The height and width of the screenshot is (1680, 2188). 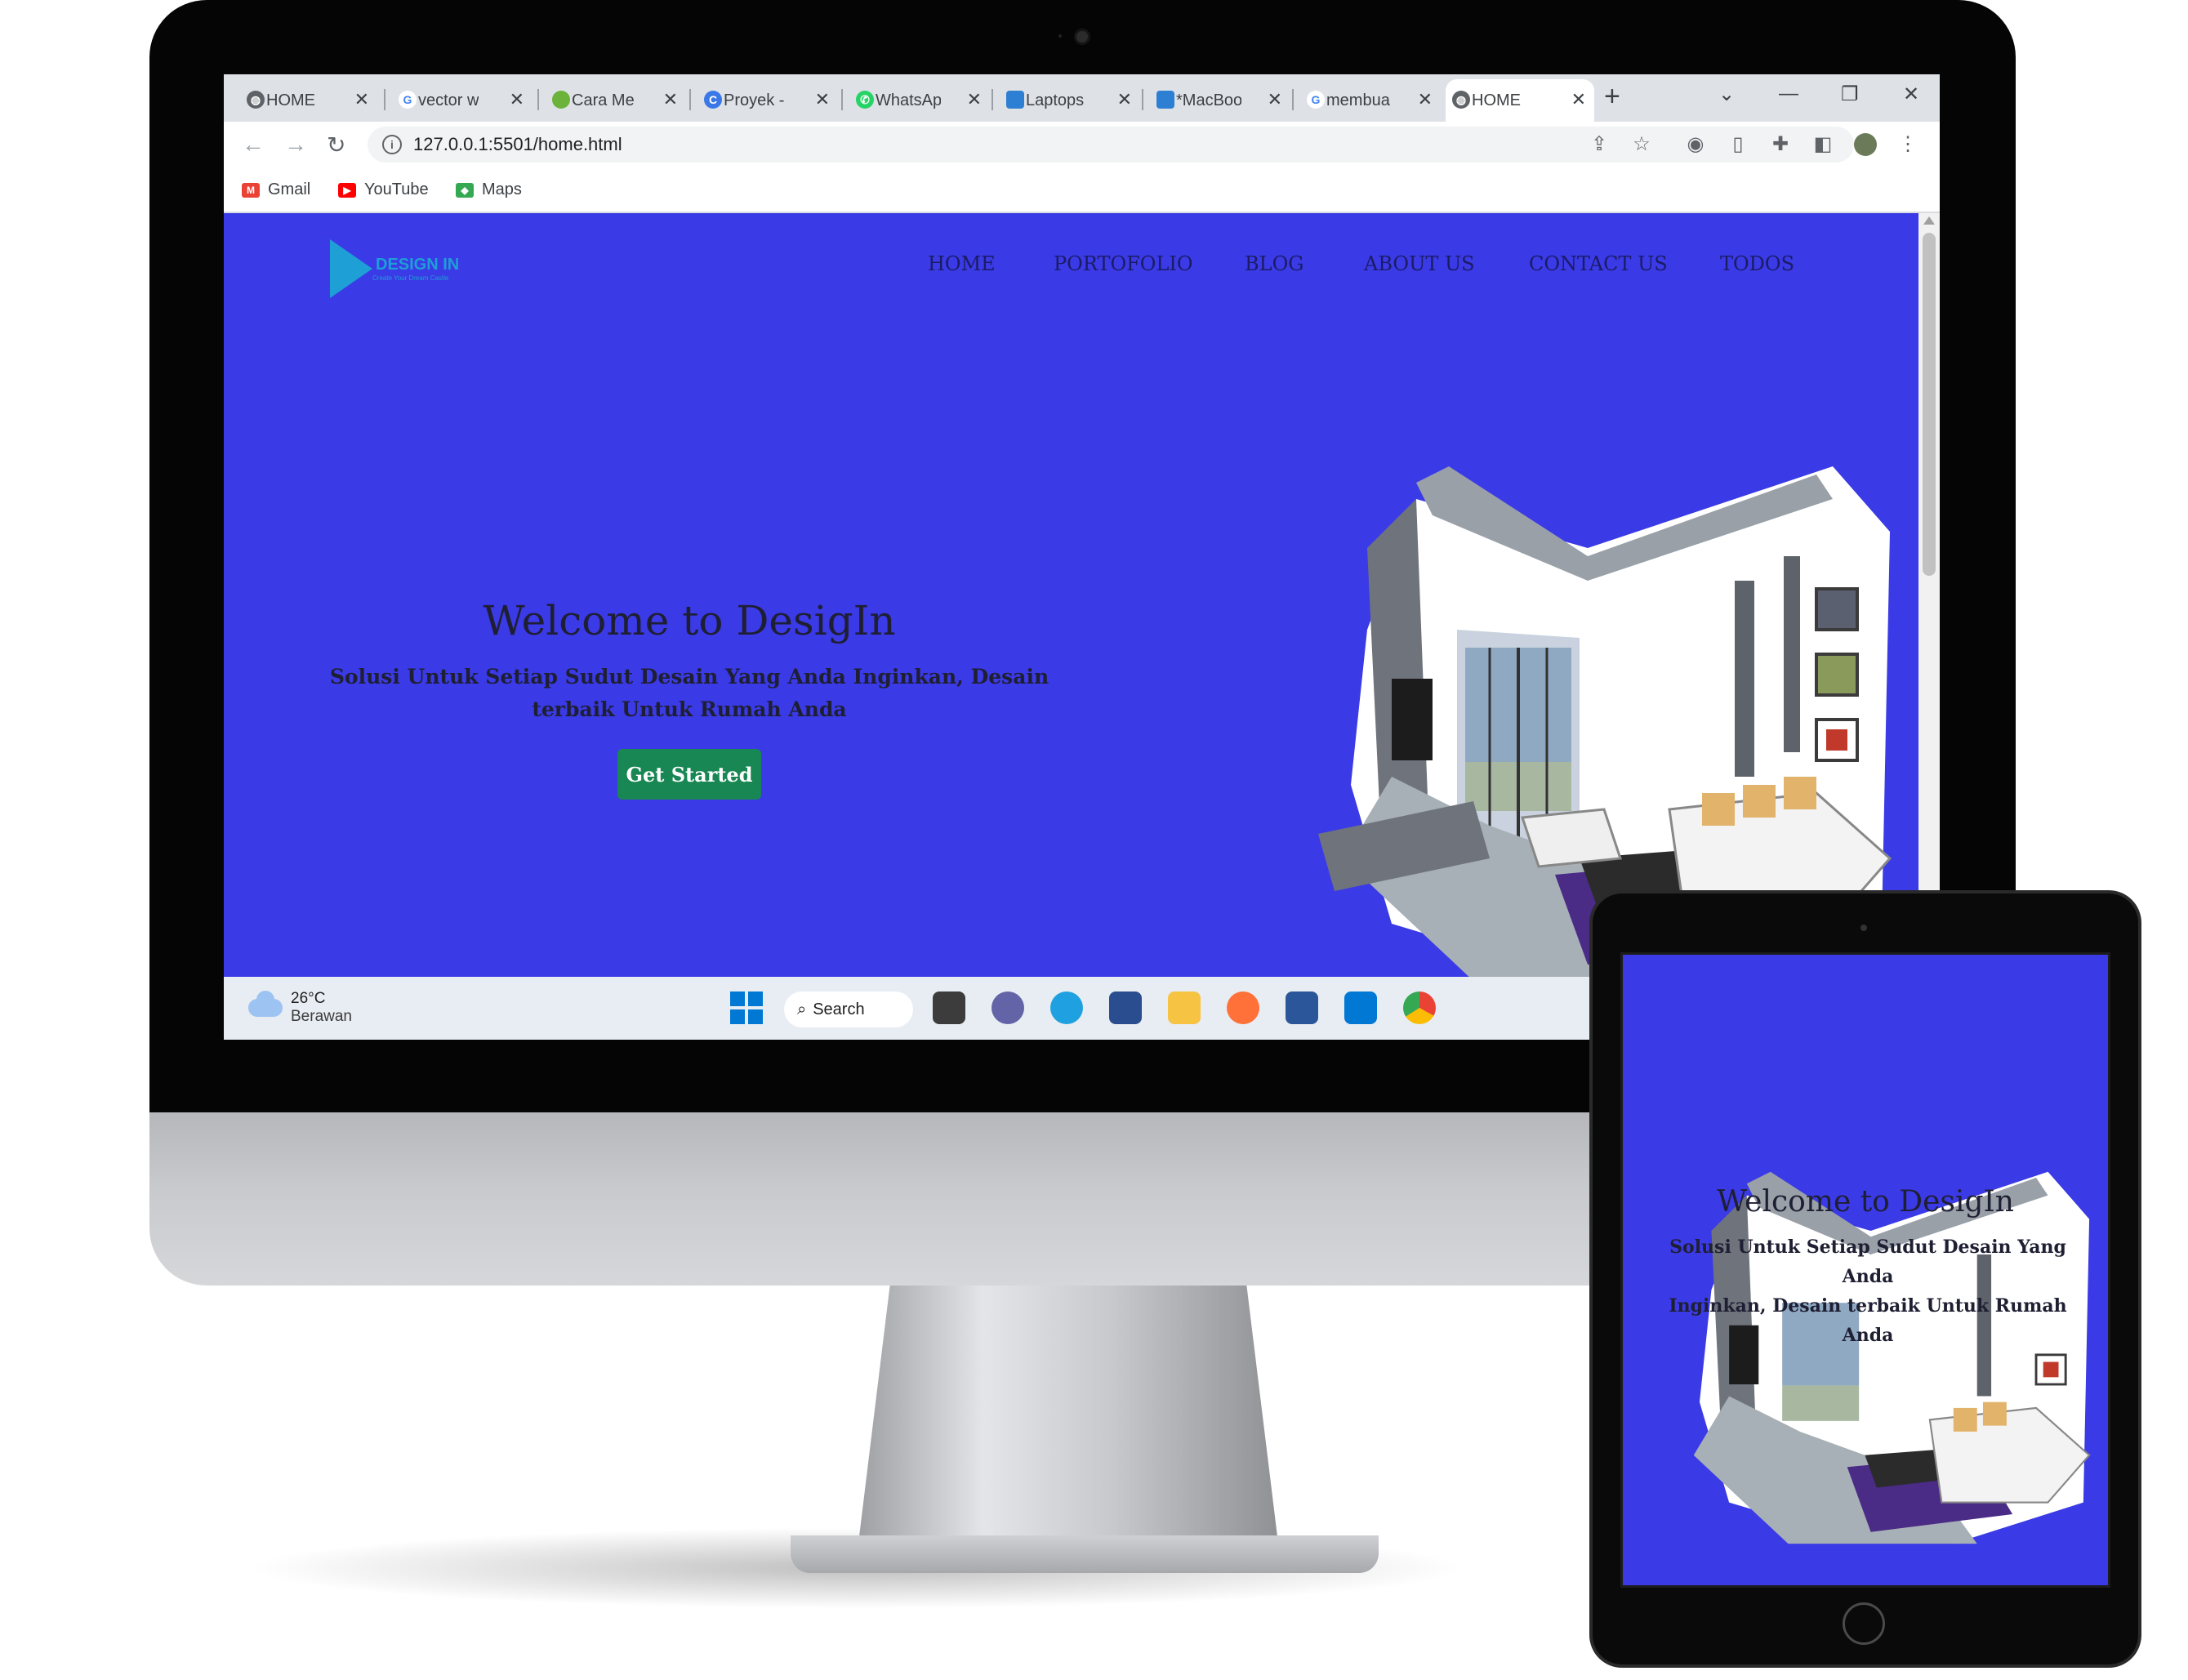 I want to click on tab-home-active: ◍ HOME ✕, so click(x=1520, y=101).